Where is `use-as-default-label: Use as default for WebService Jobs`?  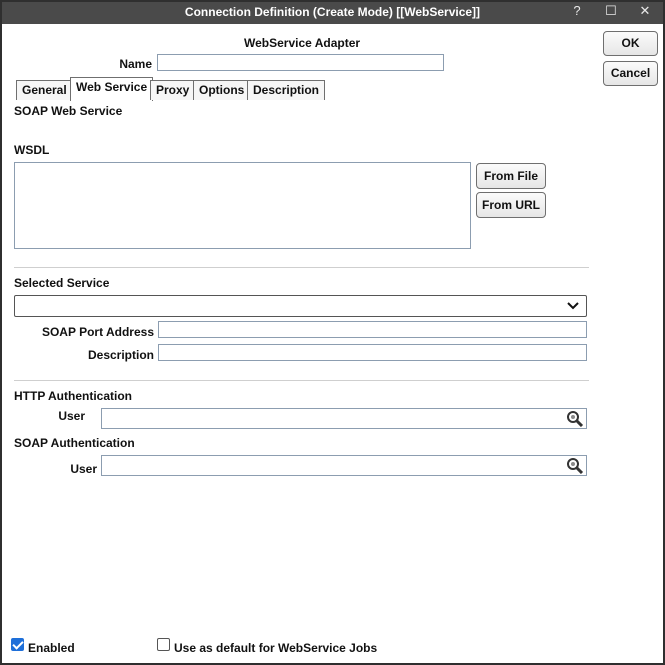
use-as-default-label: Use as default for WebService Jobs is located at coordinates (276, 648).